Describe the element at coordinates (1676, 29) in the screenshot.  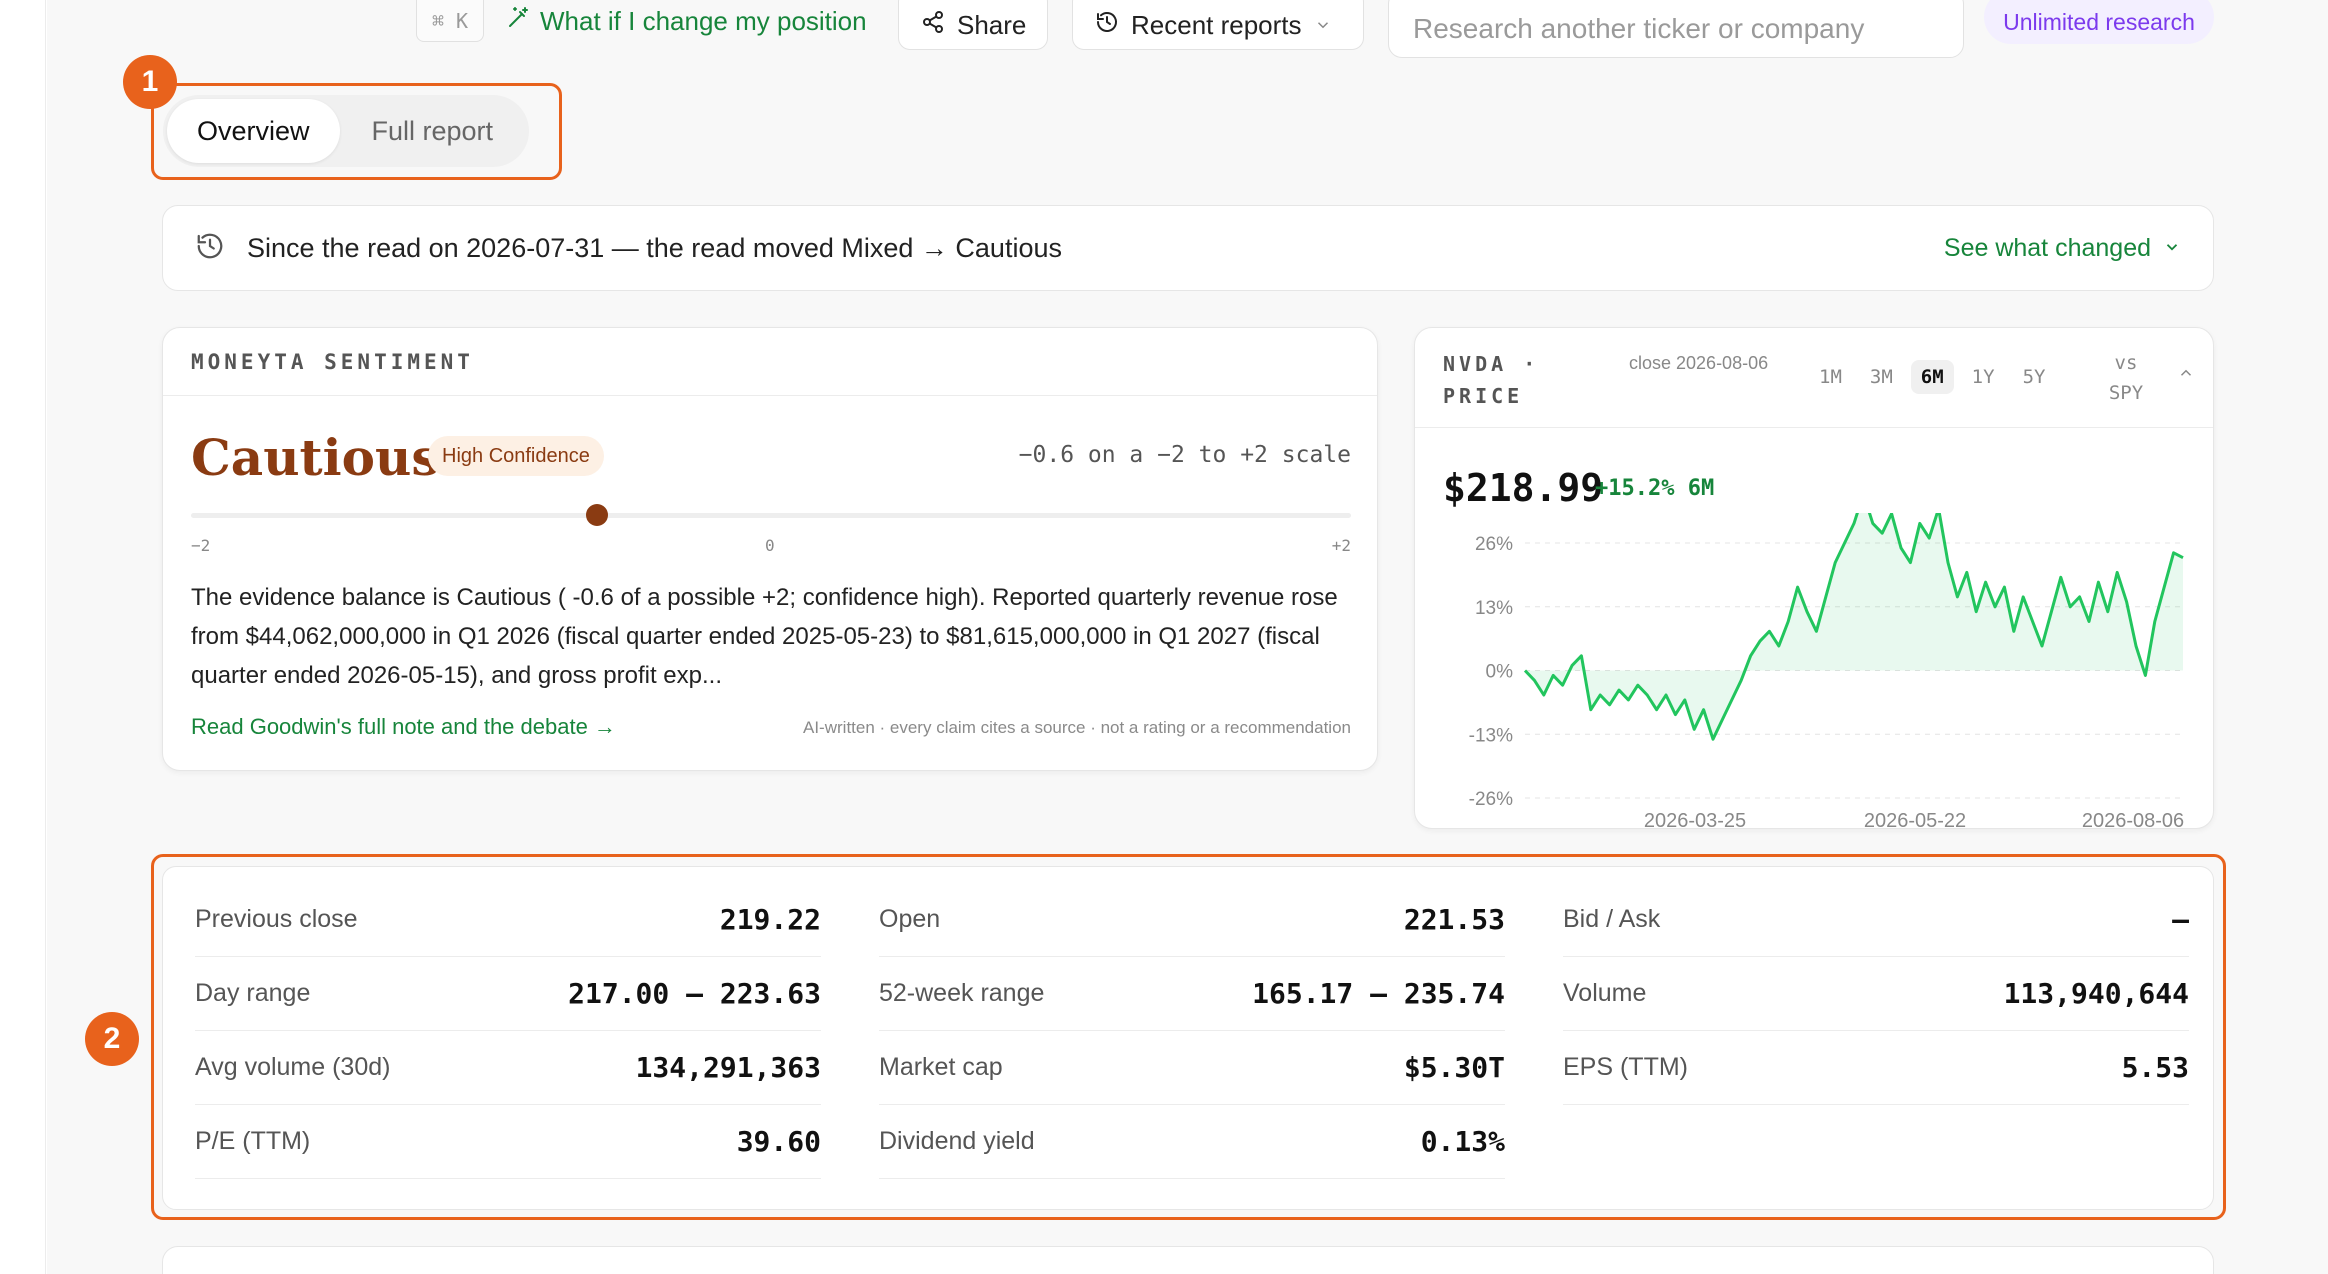
I see `ticker-search-input` at that location.